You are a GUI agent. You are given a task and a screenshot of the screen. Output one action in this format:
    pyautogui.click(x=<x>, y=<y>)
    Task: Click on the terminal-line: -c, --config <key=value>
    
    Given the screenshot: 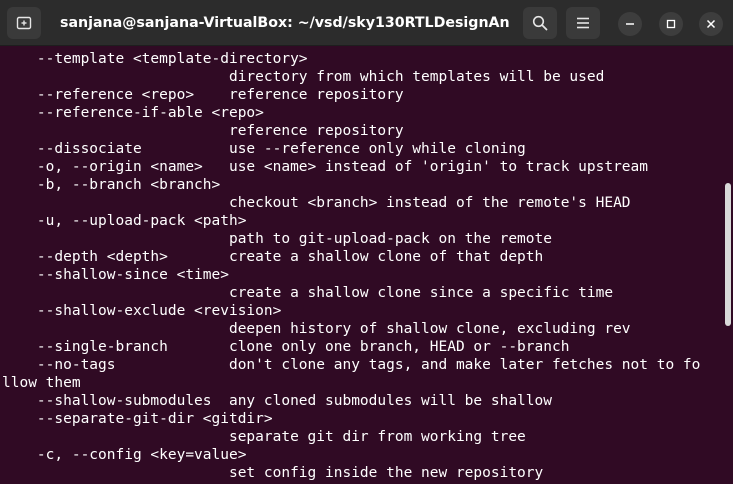 What is the action you would take?
    pyautogui.click(x=124, y=455)
    